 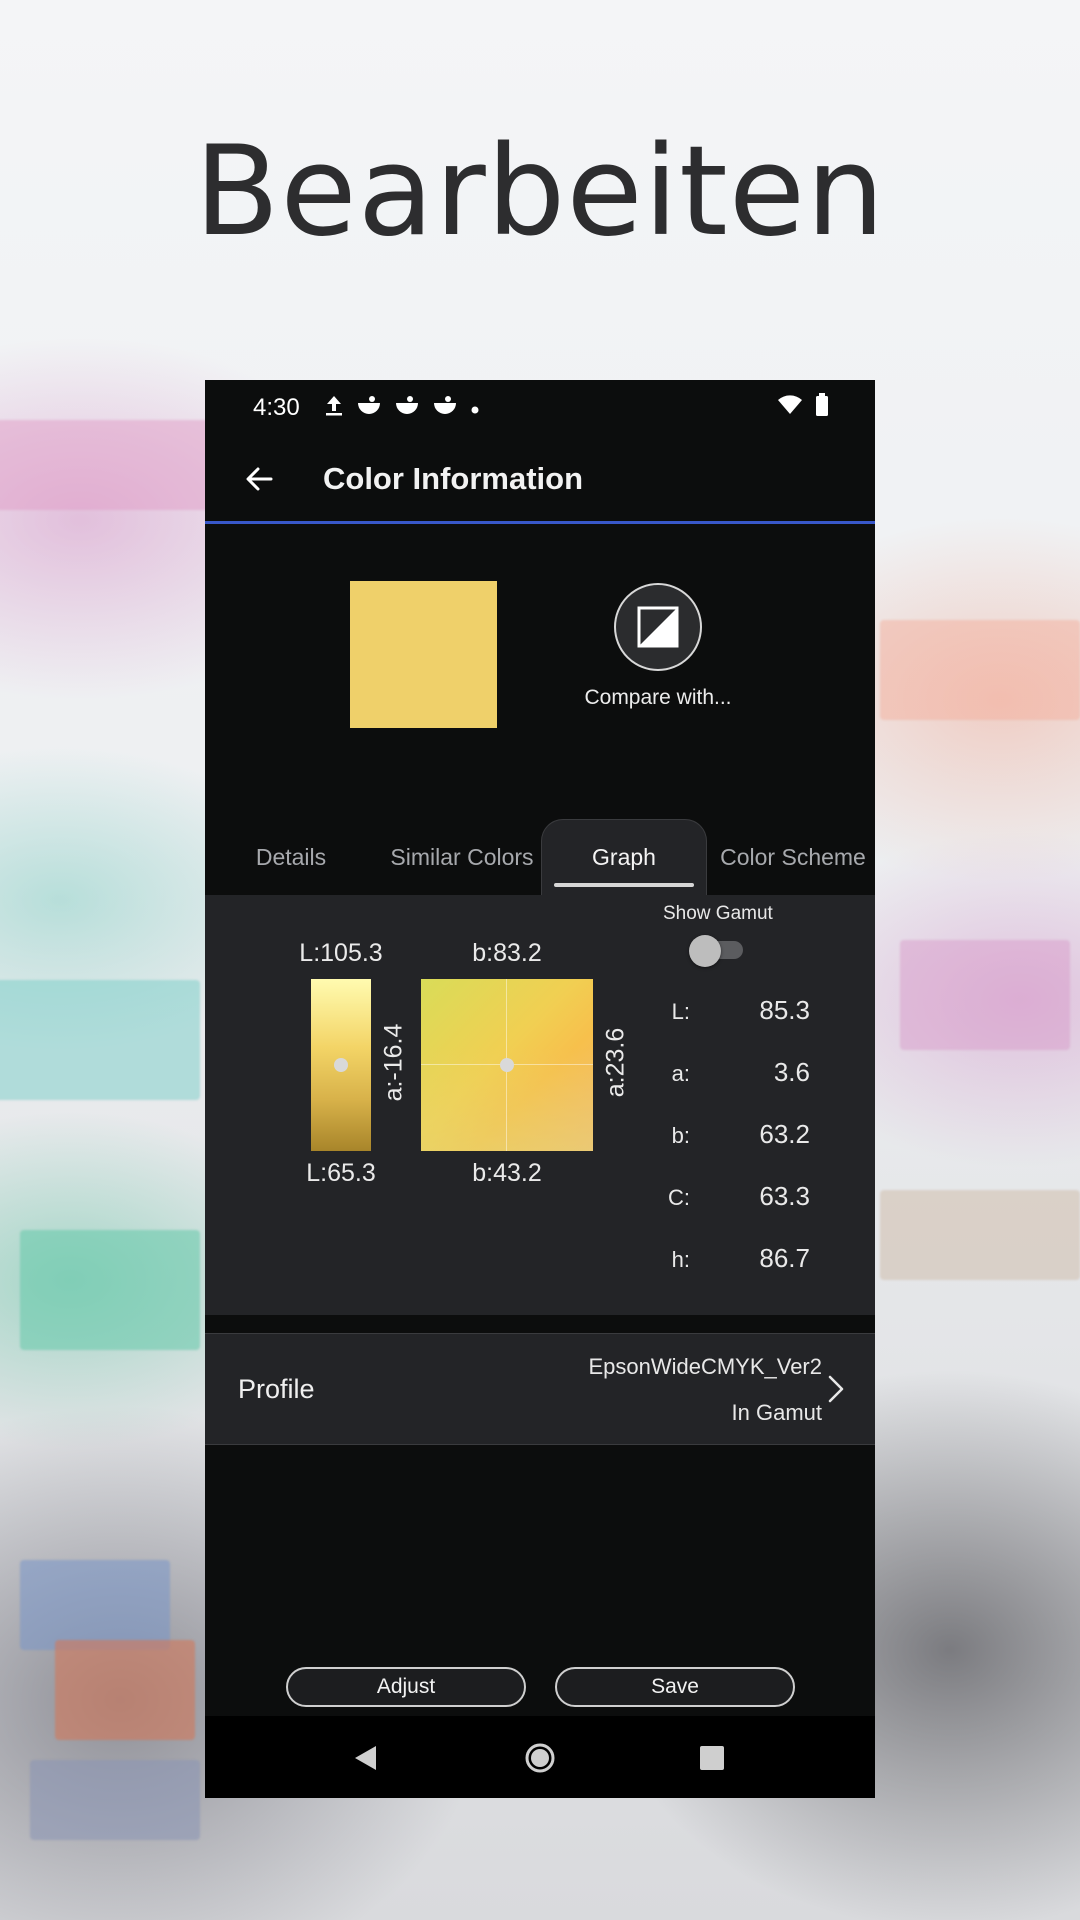 What do you see at coordinates (680, 1135) in the screenshot?
I see `lab-key: b:` at bounding box center [680, 1135].